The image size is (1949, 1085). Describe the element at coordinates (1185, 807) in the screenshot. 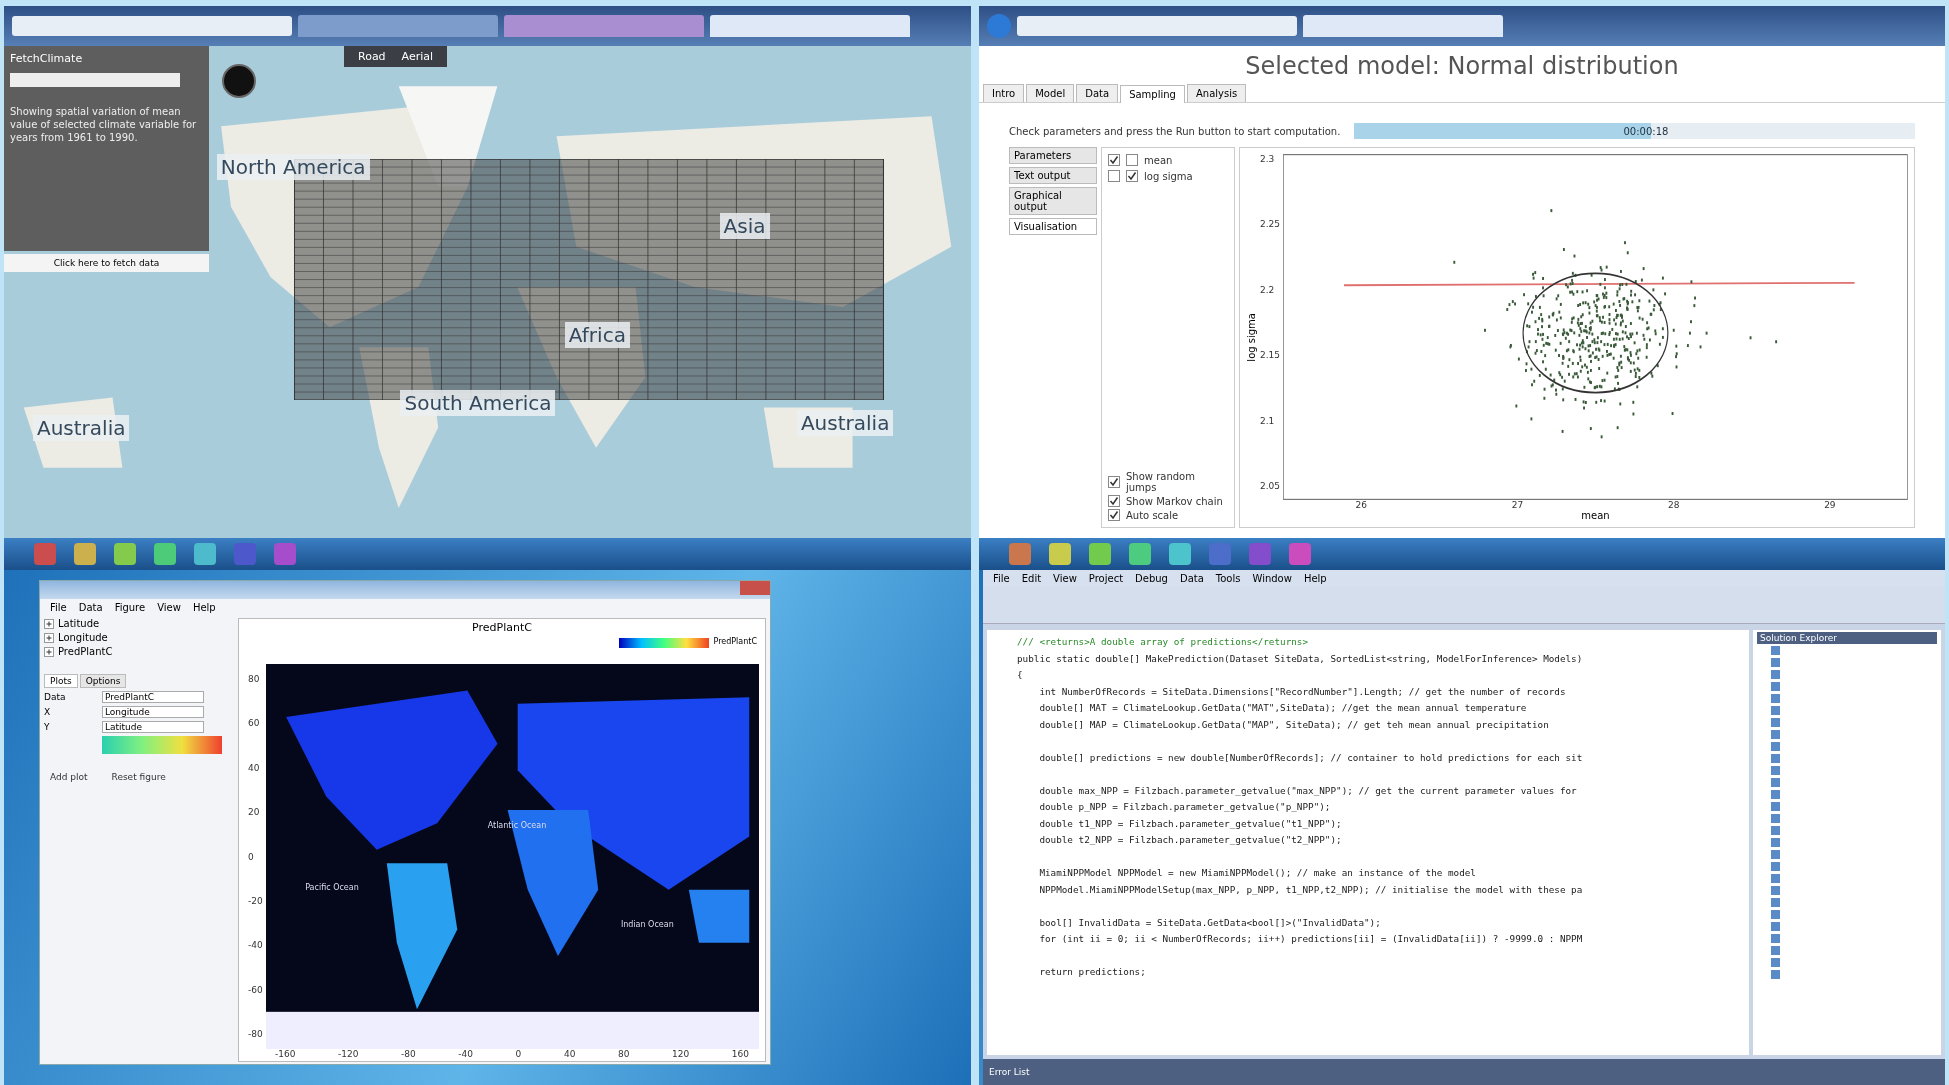

I see `code-line: double p_NPP = Filzbach.parameter_getvalue("p_NPP");` at that location.